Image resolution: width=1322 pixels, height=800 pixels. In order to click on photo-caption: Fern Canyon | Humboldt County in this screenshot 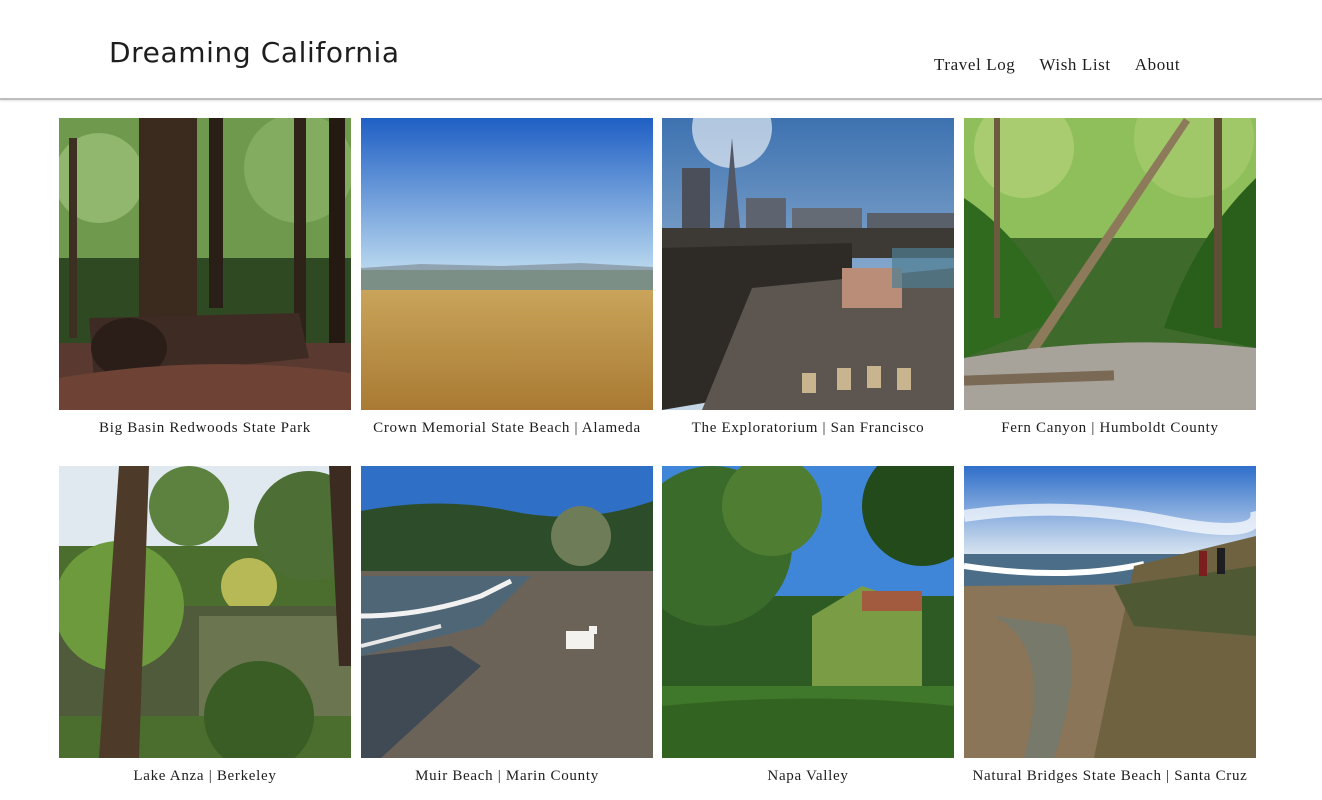, I will do `click(1110, 428)`.